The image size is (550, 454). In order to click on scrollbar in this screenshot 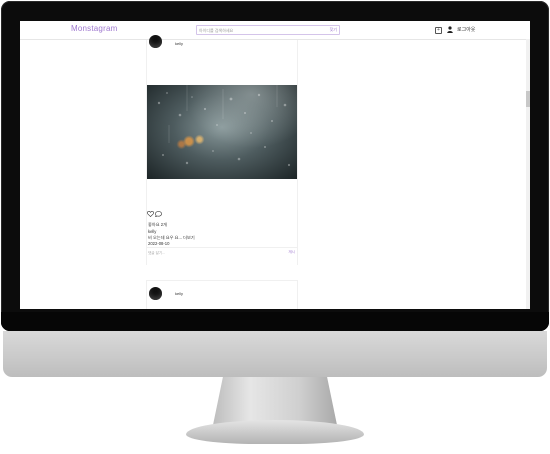, I will do `click(528, 174)`.